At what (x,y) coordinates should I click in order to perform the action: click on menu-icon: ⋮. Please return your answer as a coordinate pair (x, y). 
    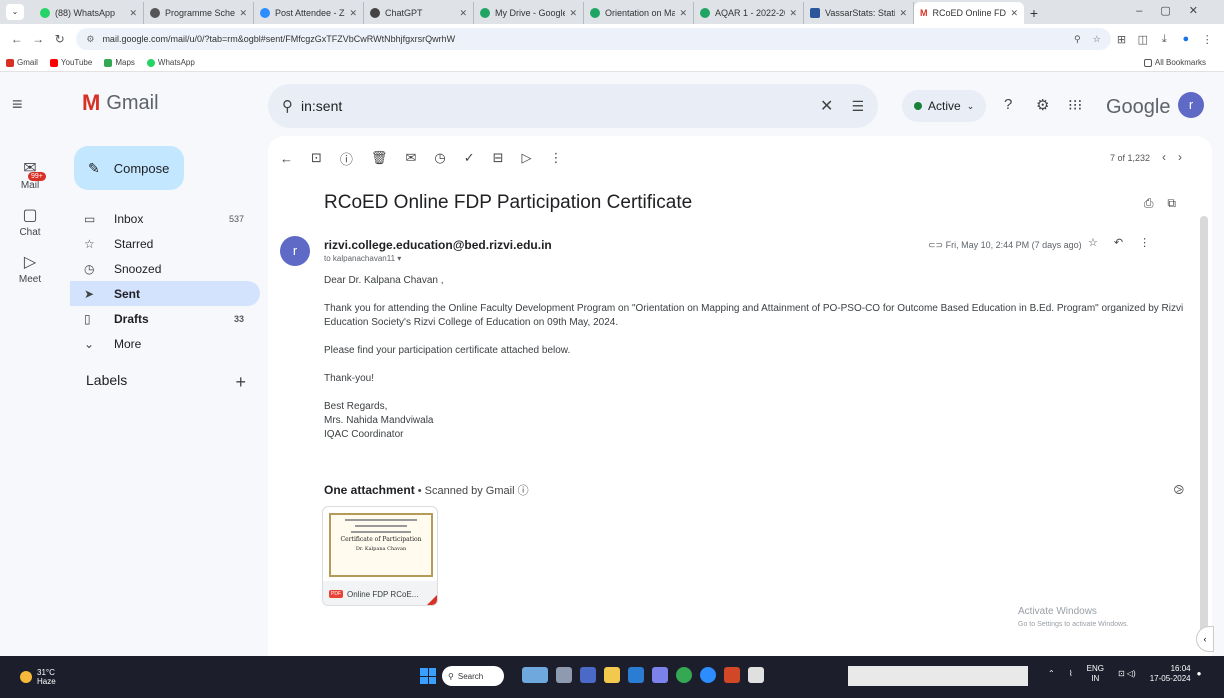
    Looking at the image, I should click on (1207, 39).